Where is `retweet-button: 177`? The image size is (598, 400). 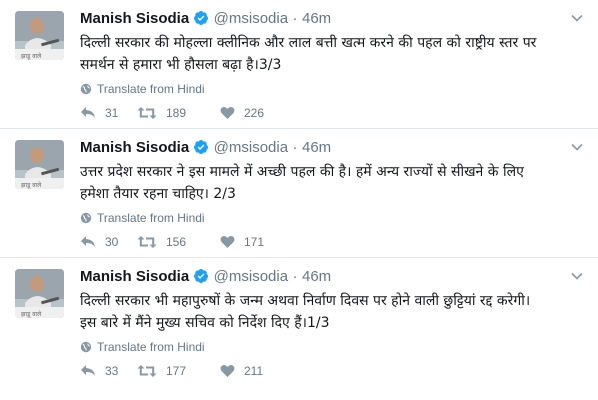
retweet-button: 177 is located at coordinates (161, 372).